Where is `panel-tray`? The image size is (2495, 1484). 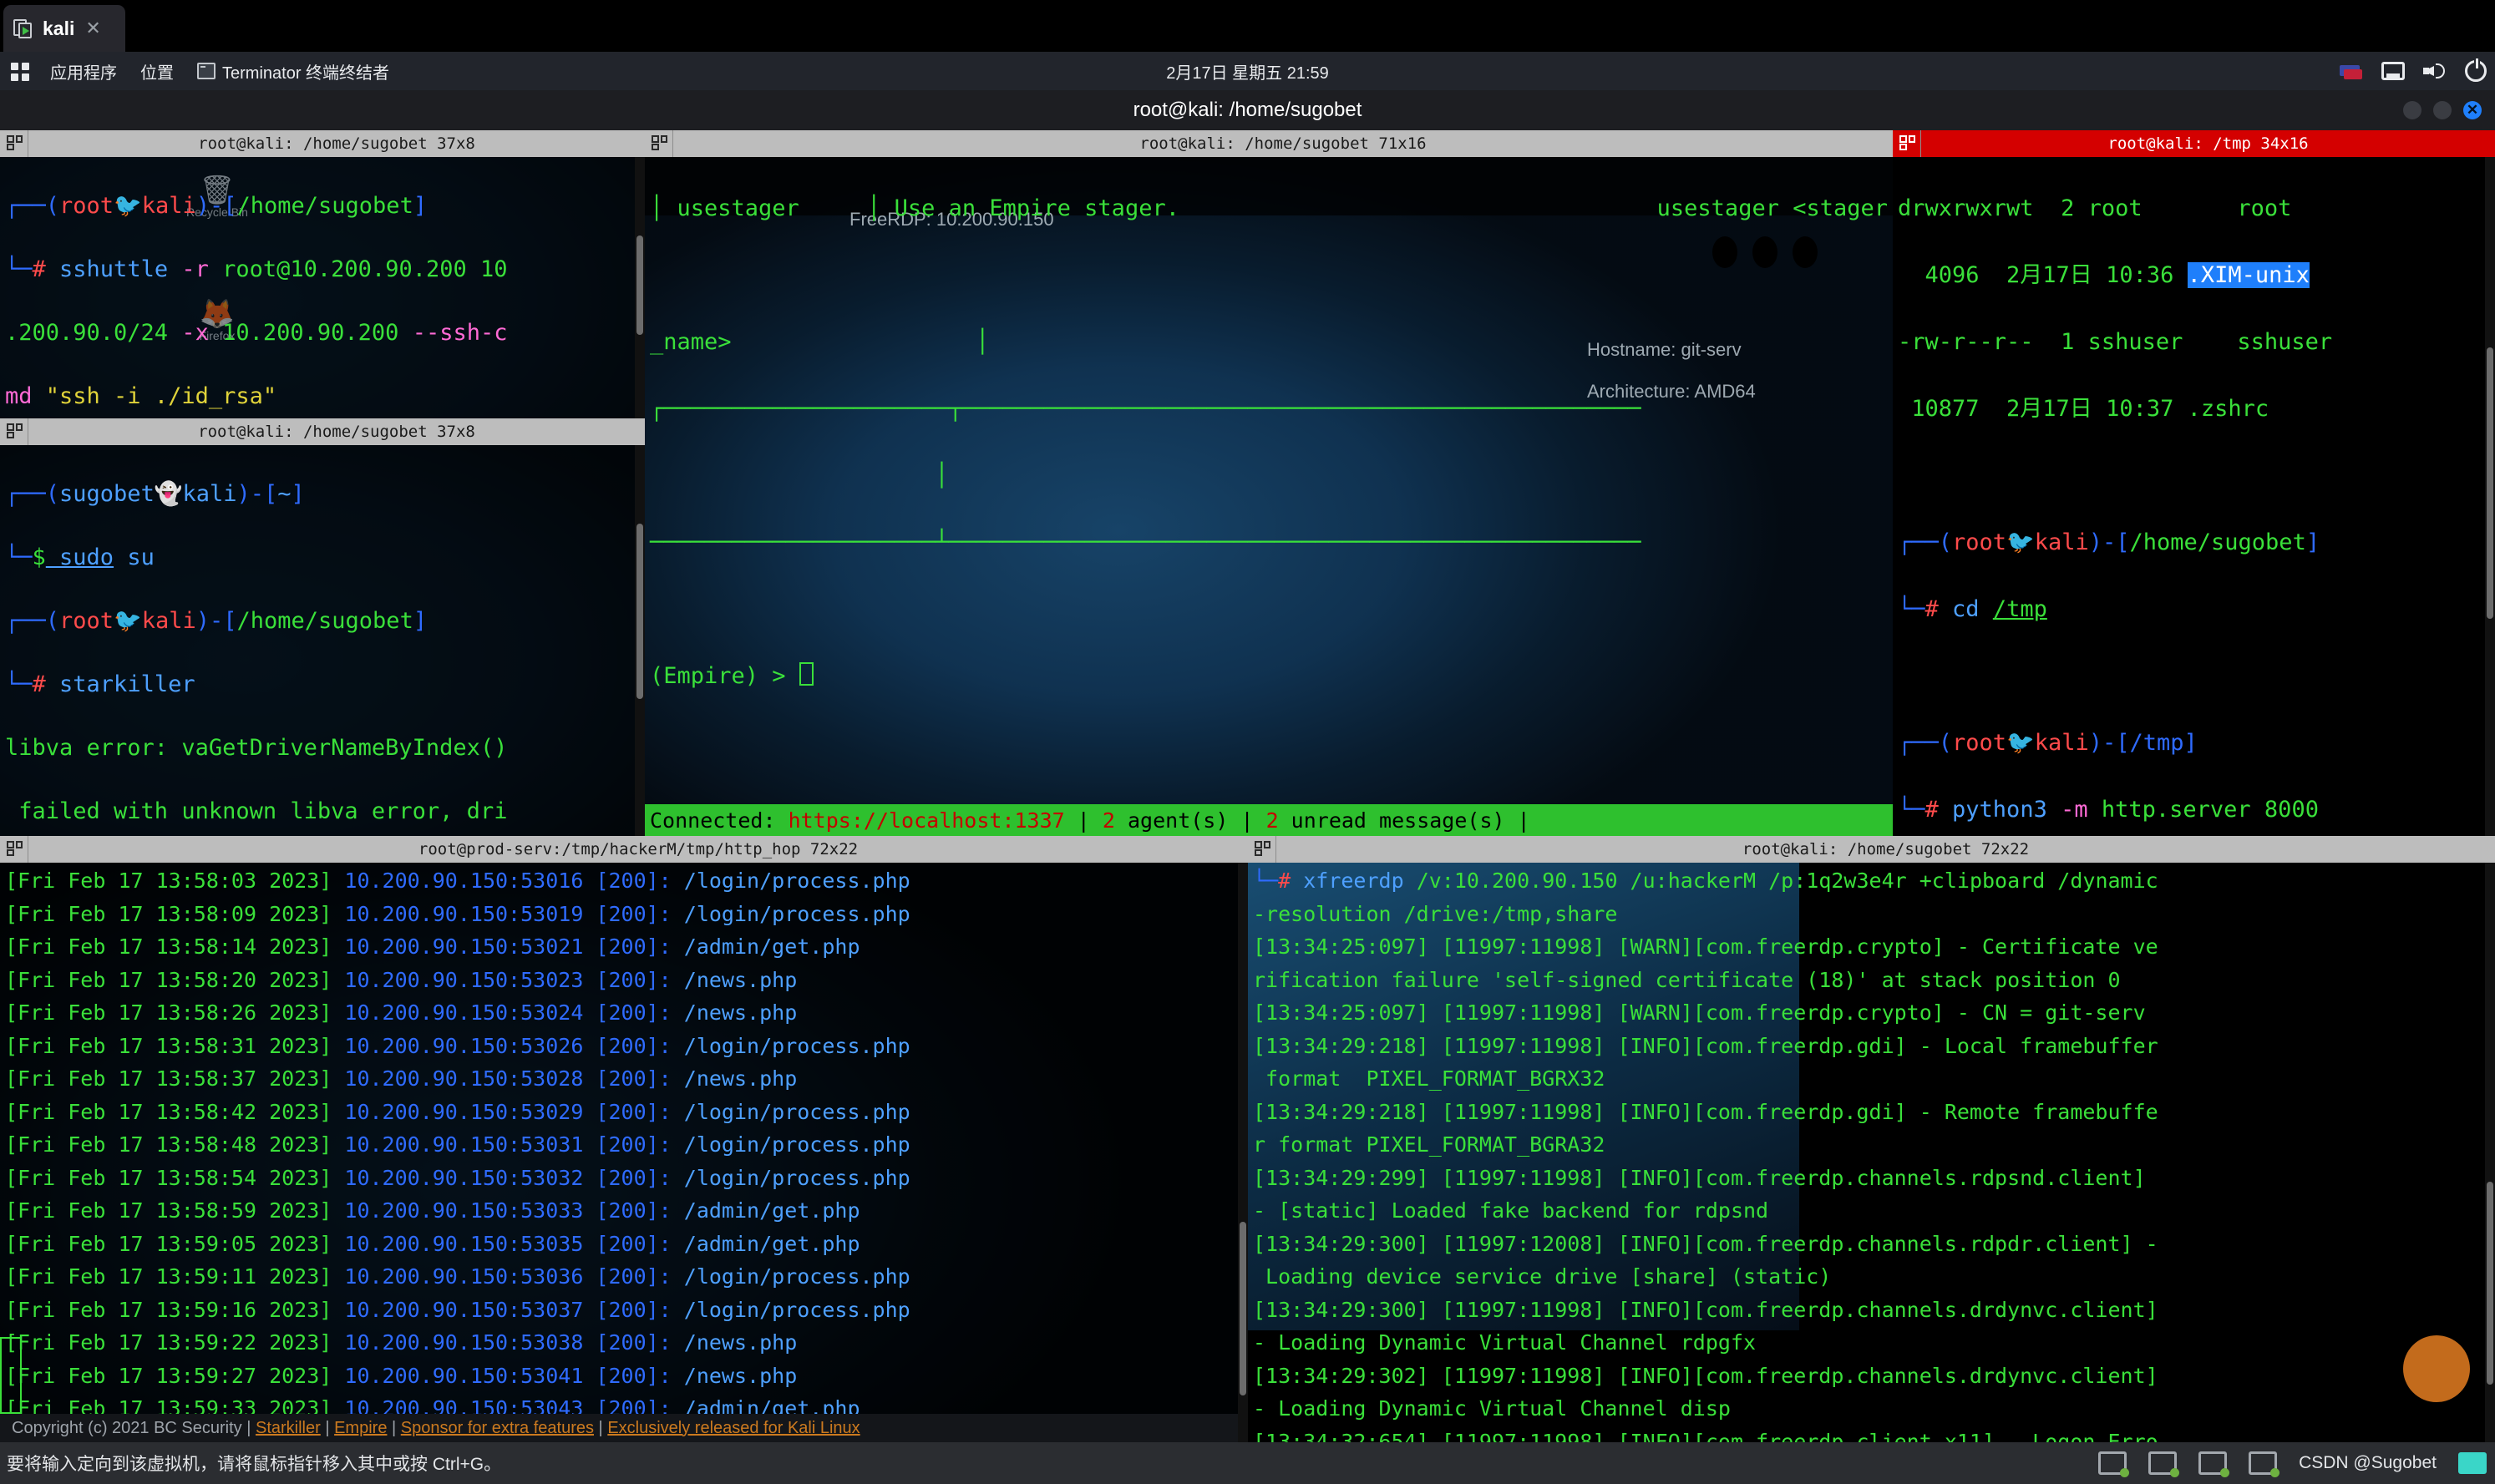
panel-tray is located at coordinates (2412, 71).